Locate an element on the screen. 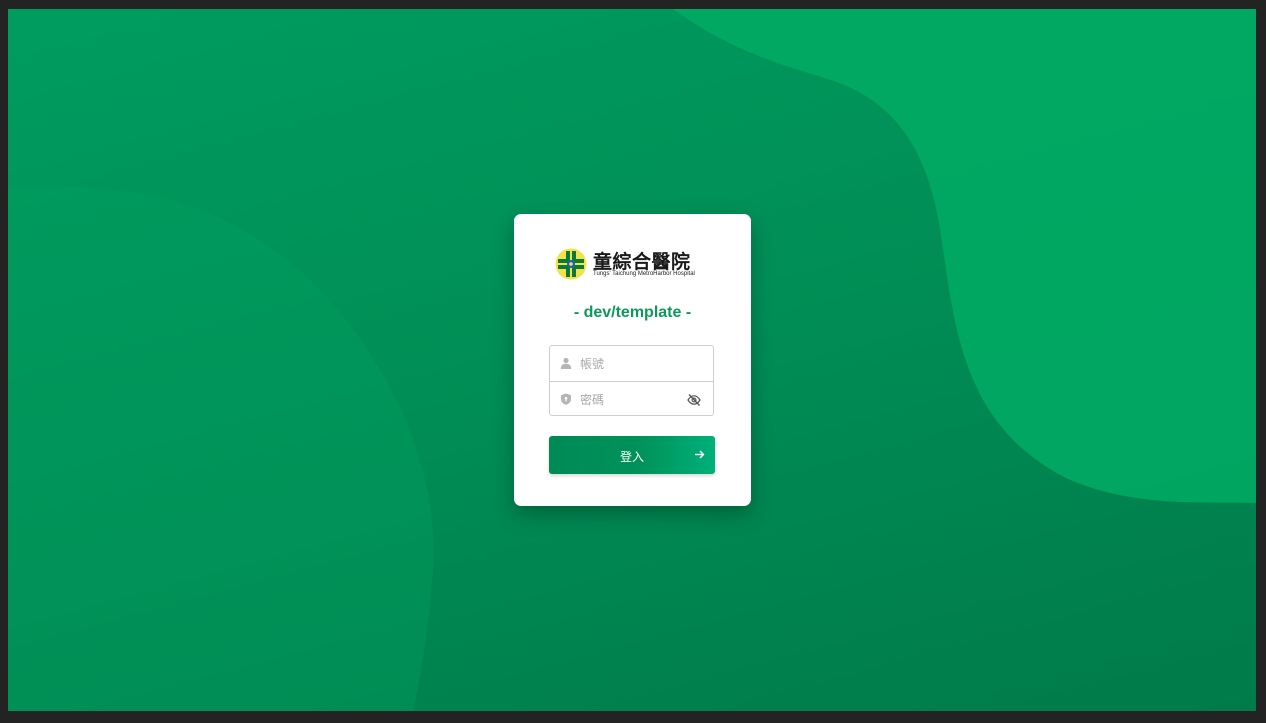 The height and width of the screenshot is (723, 1266). environment-title: - dev/template - is located at coordinates (632, 312).